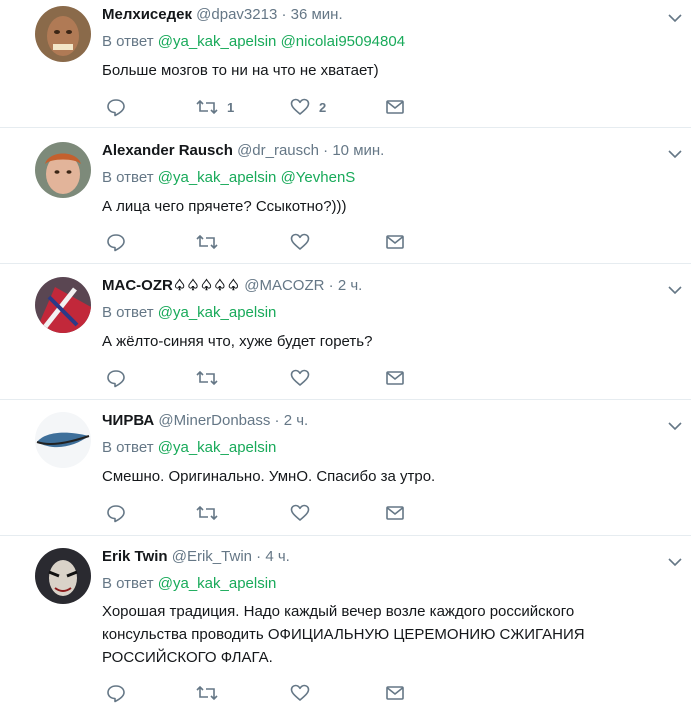 This screenshot has width=691, height=704. What do you see at coordinates (212, 556) in the screenshot?
I see `username: @Erik_Twin` at bounding box center [212, 556].